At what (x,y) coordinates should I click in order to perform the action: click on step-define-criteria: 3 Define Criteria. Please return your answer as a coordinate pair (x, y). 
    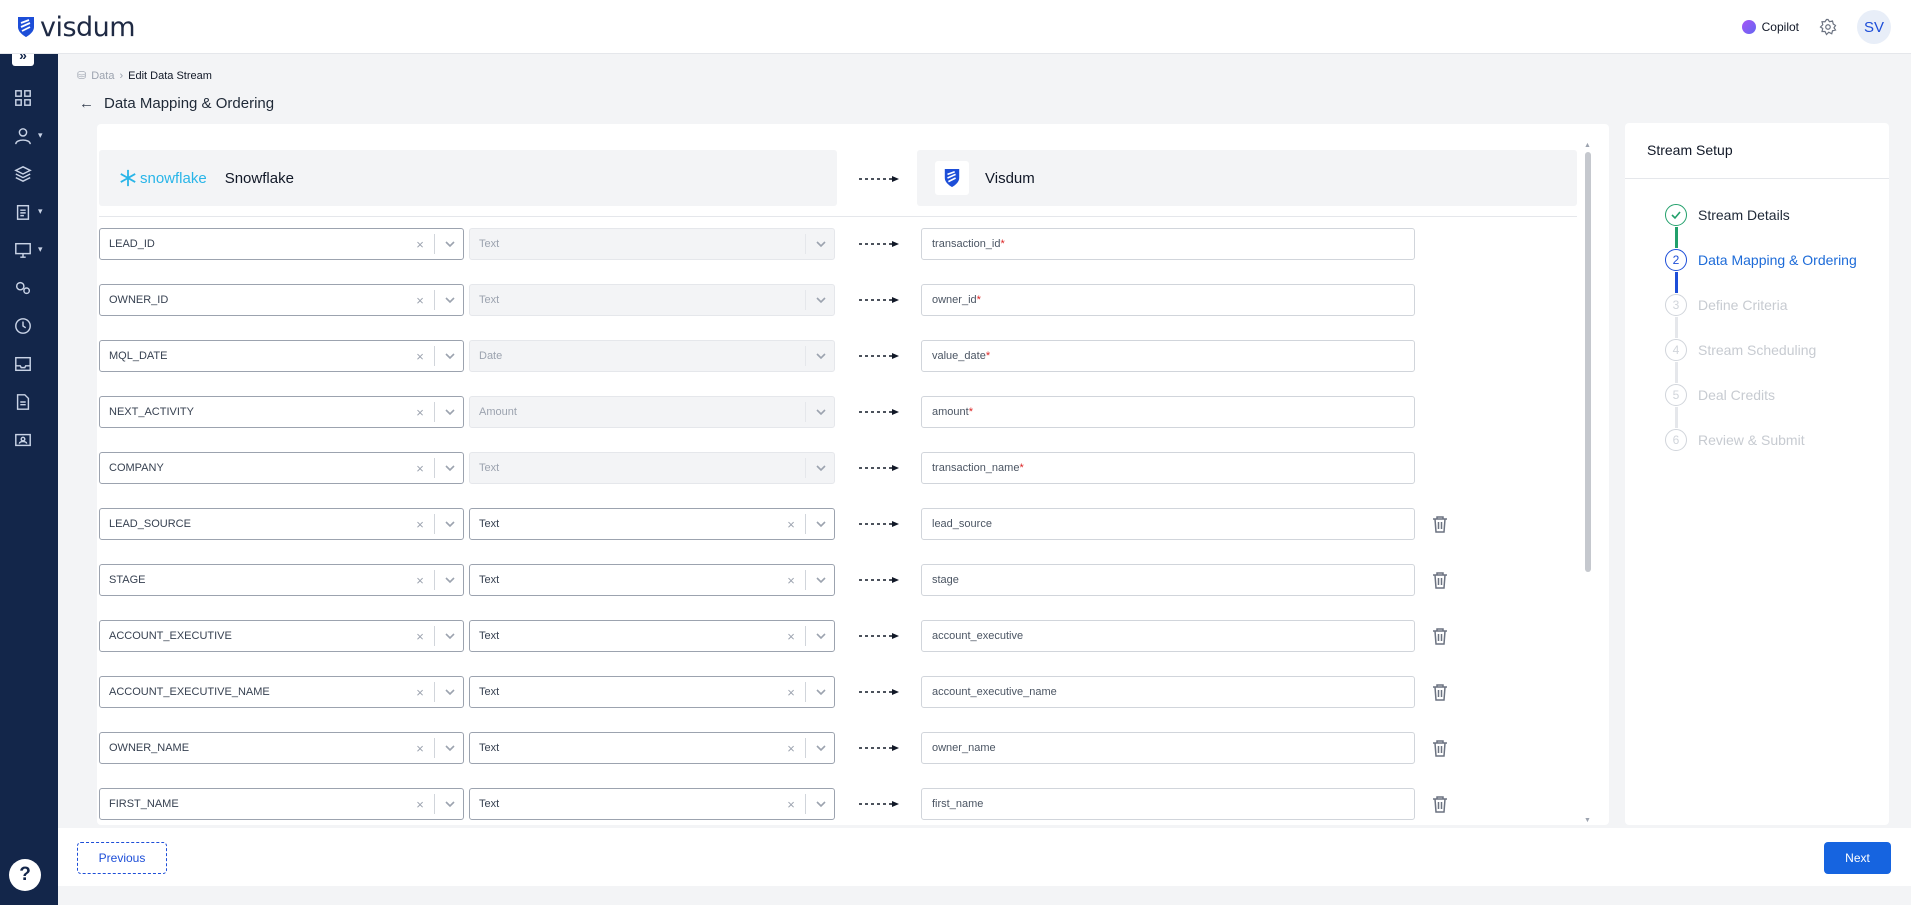
    Looking at the image, I should click on (1726, 305).